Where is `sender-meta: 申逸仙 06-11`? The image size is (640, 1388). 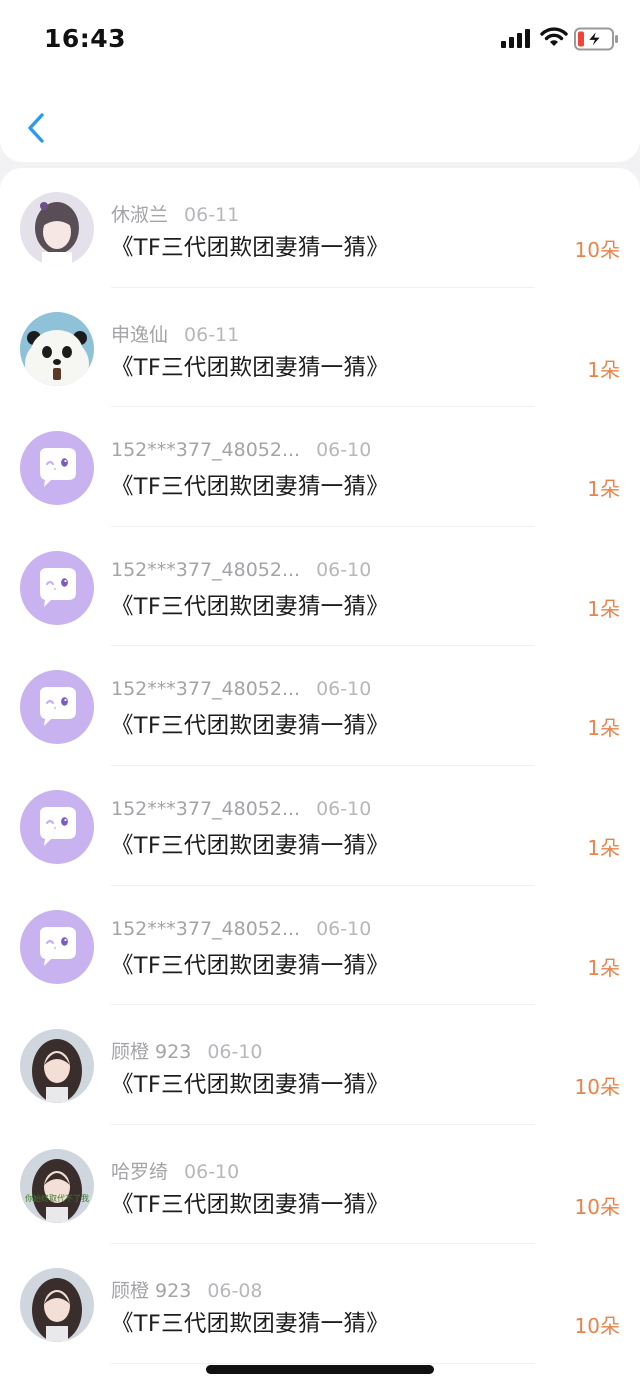
sender-meta: 申逸仙 06-11 is located at coordinates (175, 333).